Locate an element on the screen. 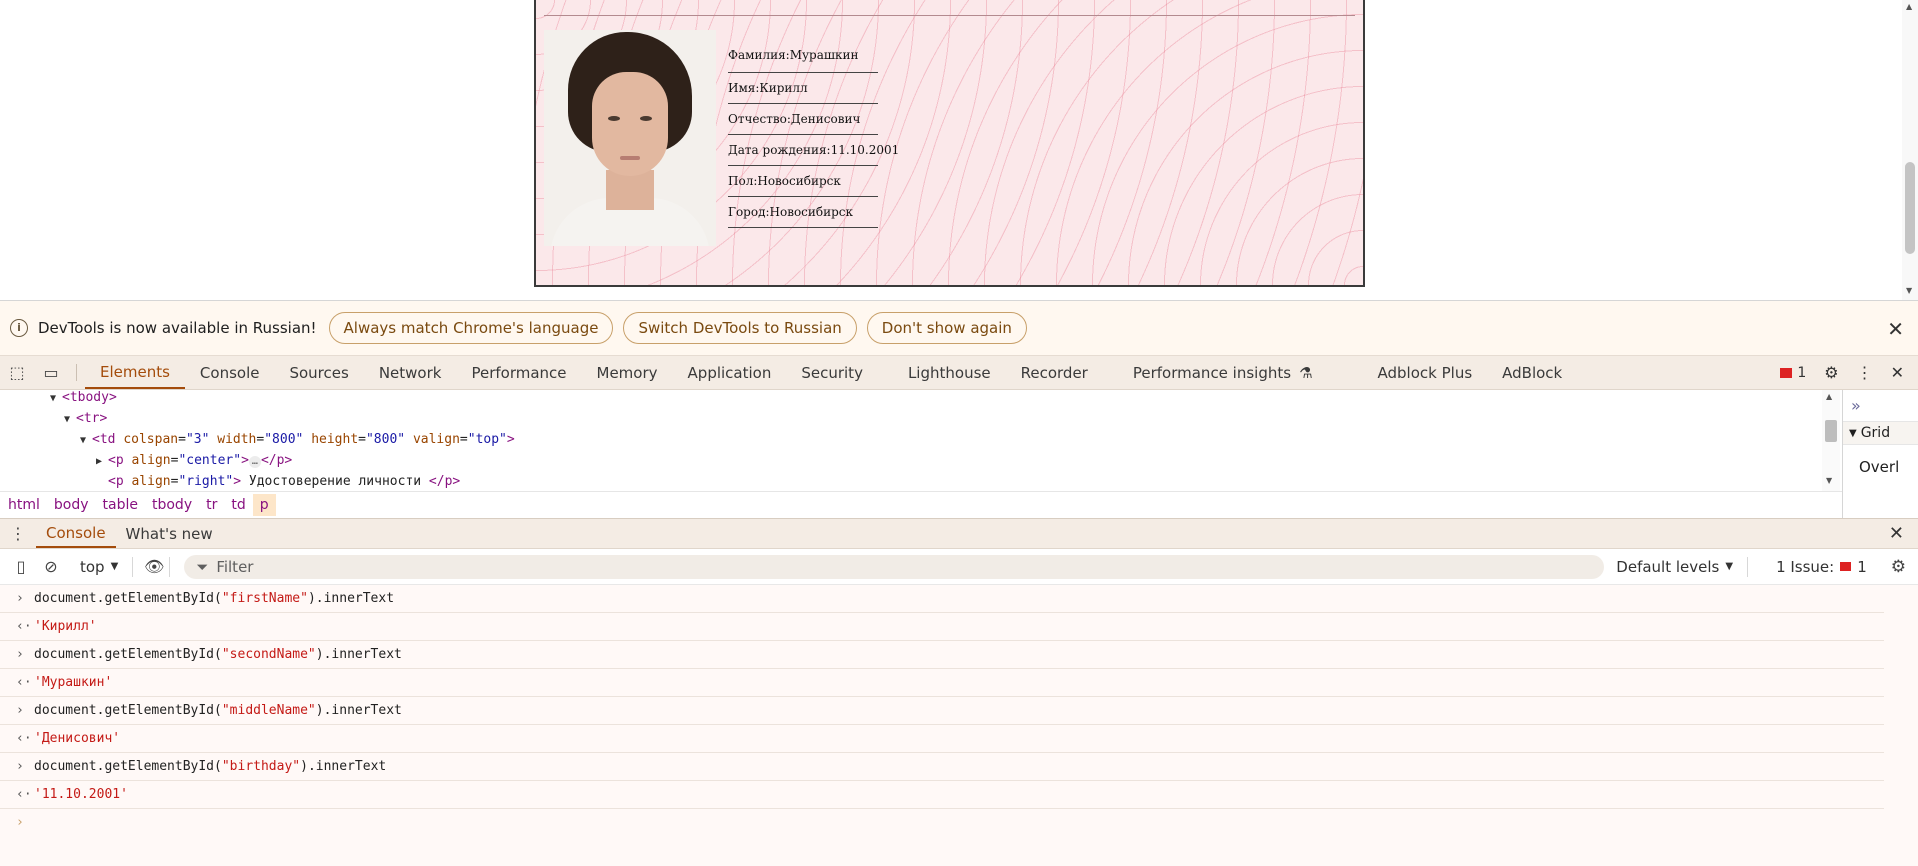  issues-badge: 1 is located at coordinates (1793, 373).